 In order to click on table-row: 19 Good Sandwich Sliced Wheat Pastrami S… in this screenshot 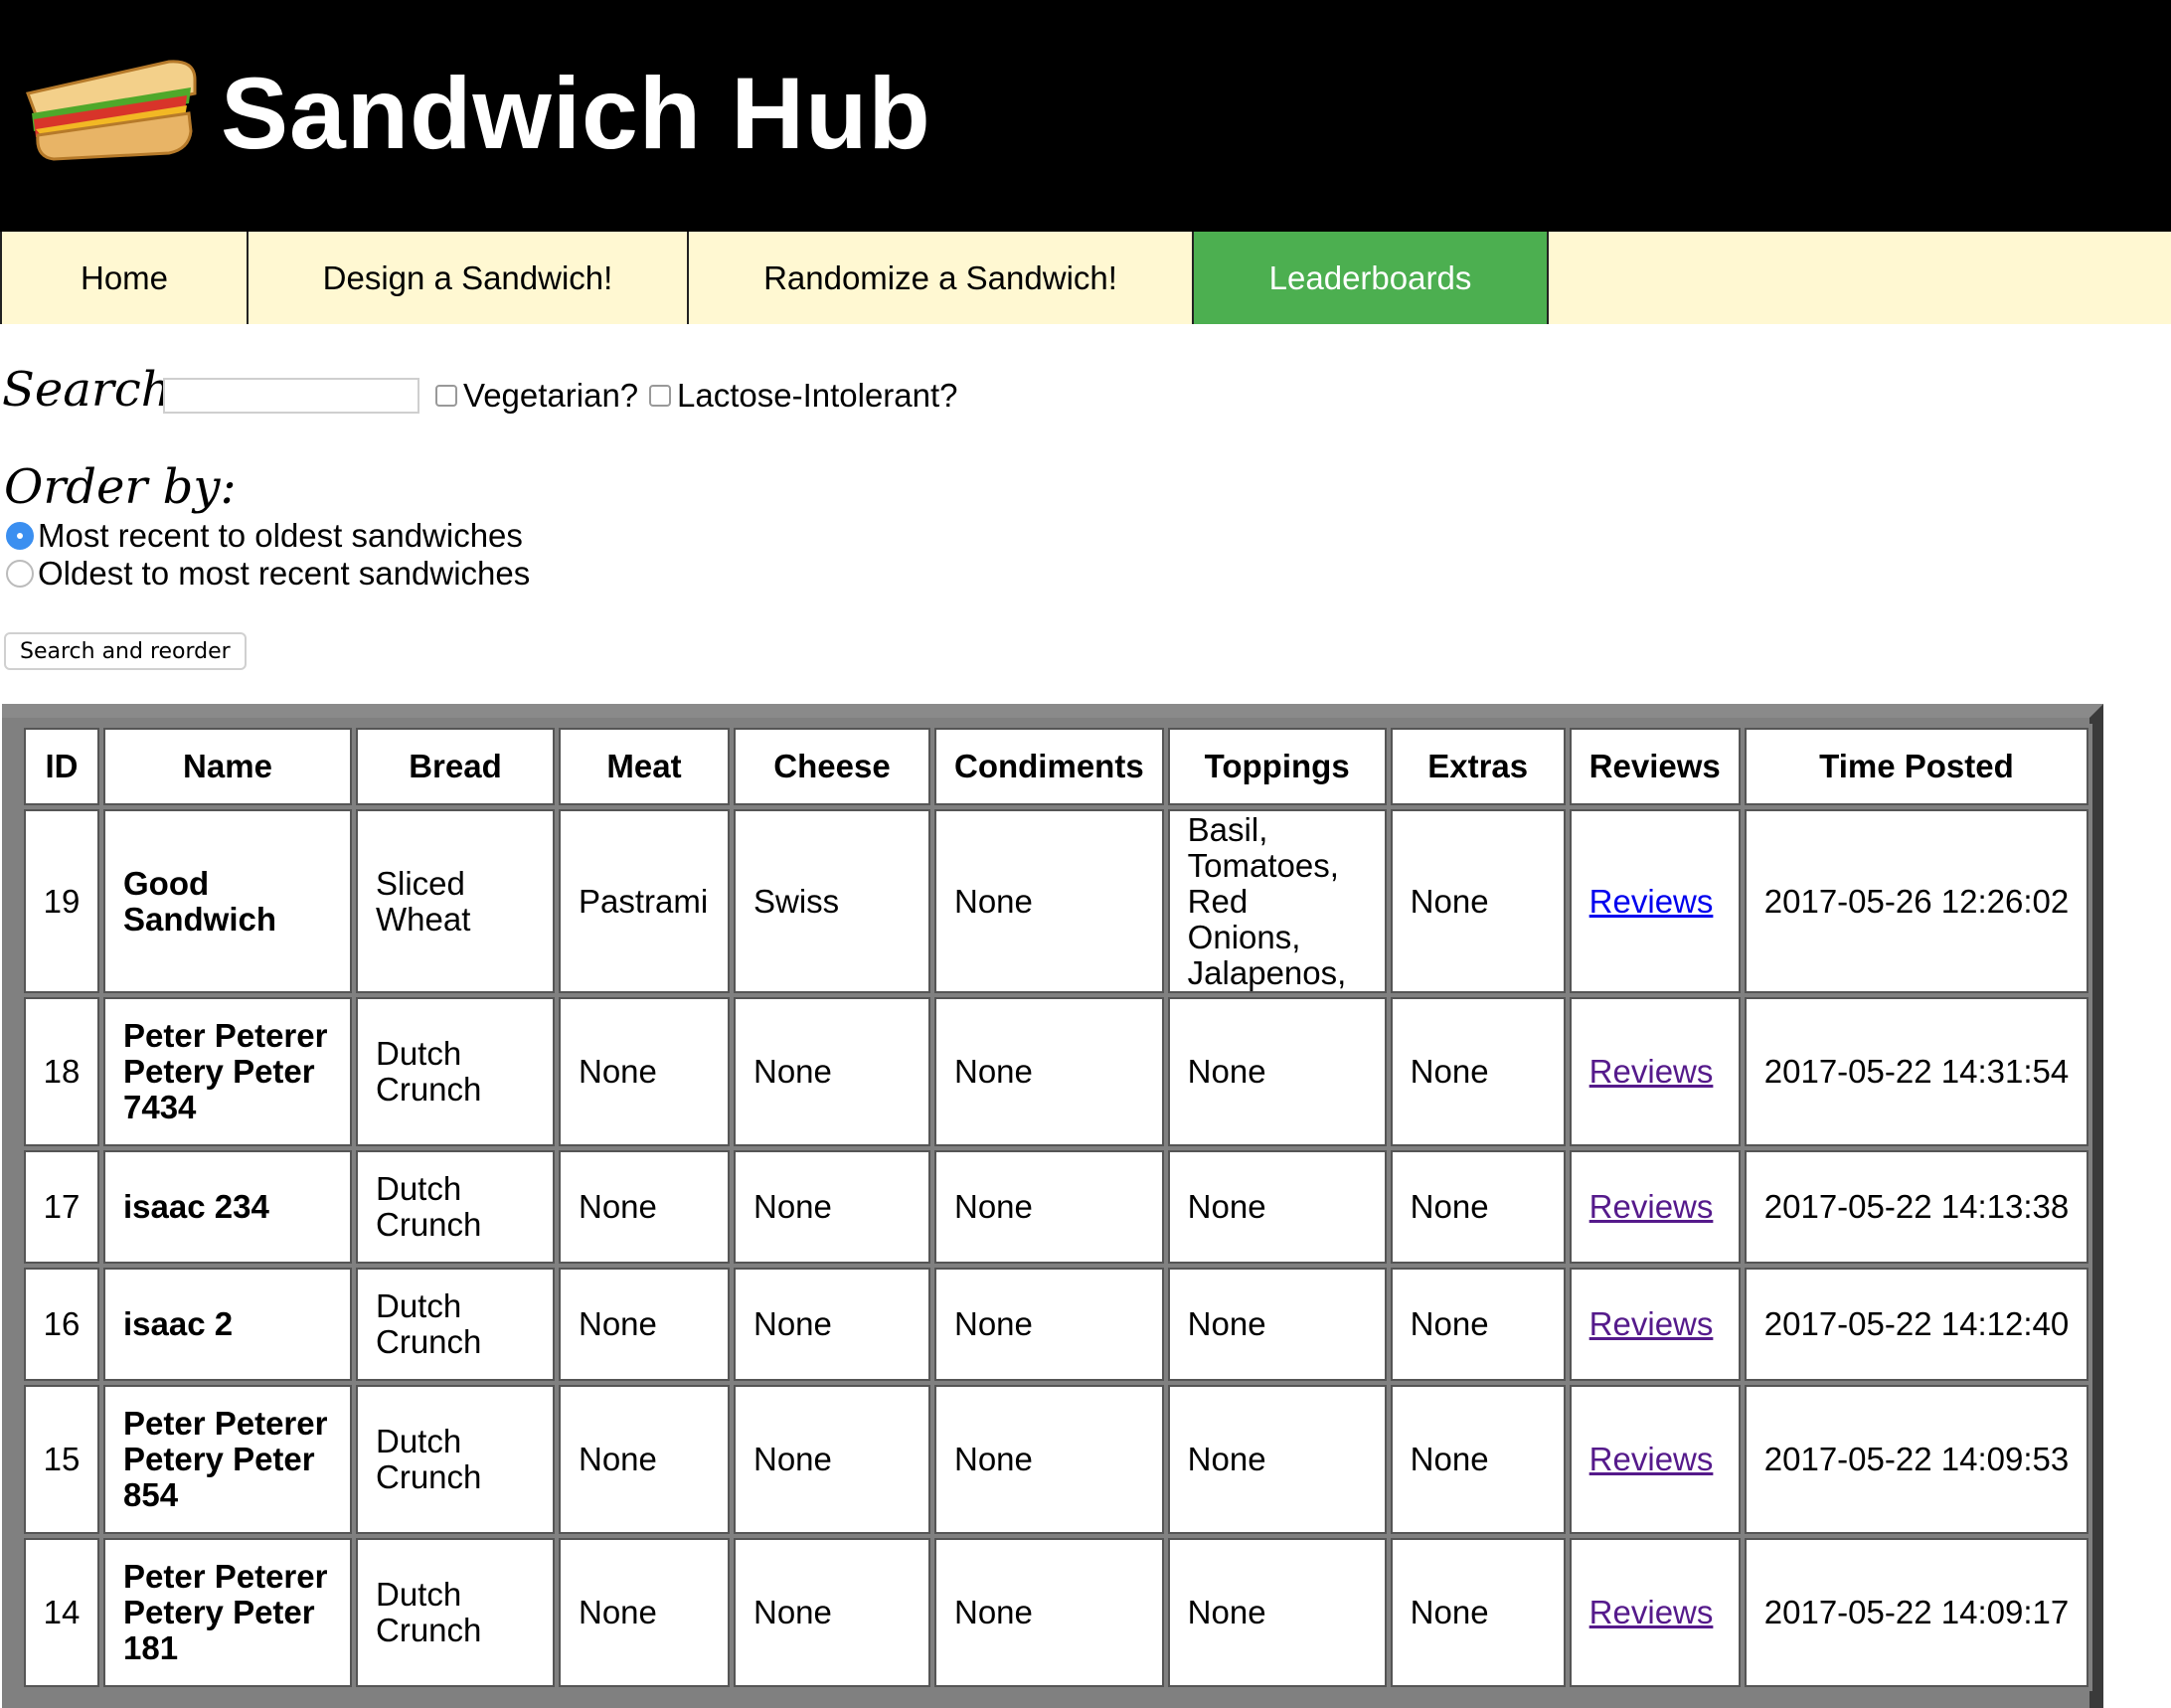, I will do `click(1056, 901)`.